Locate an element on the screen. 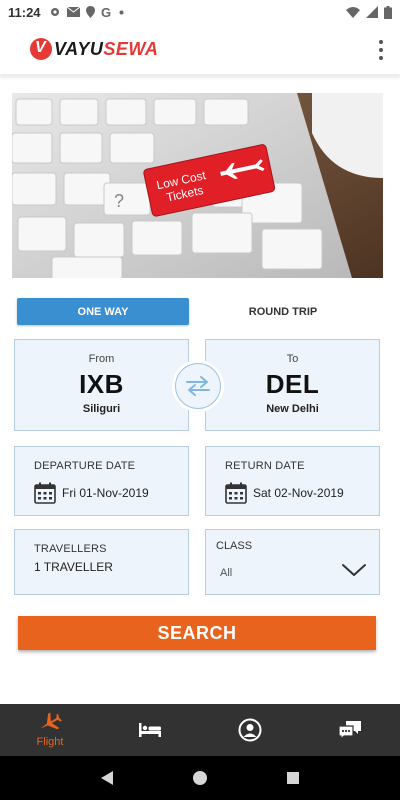 The height and width of the screenshot is (800, 400). nav-item-hotel is located at coordinates (150, 730).